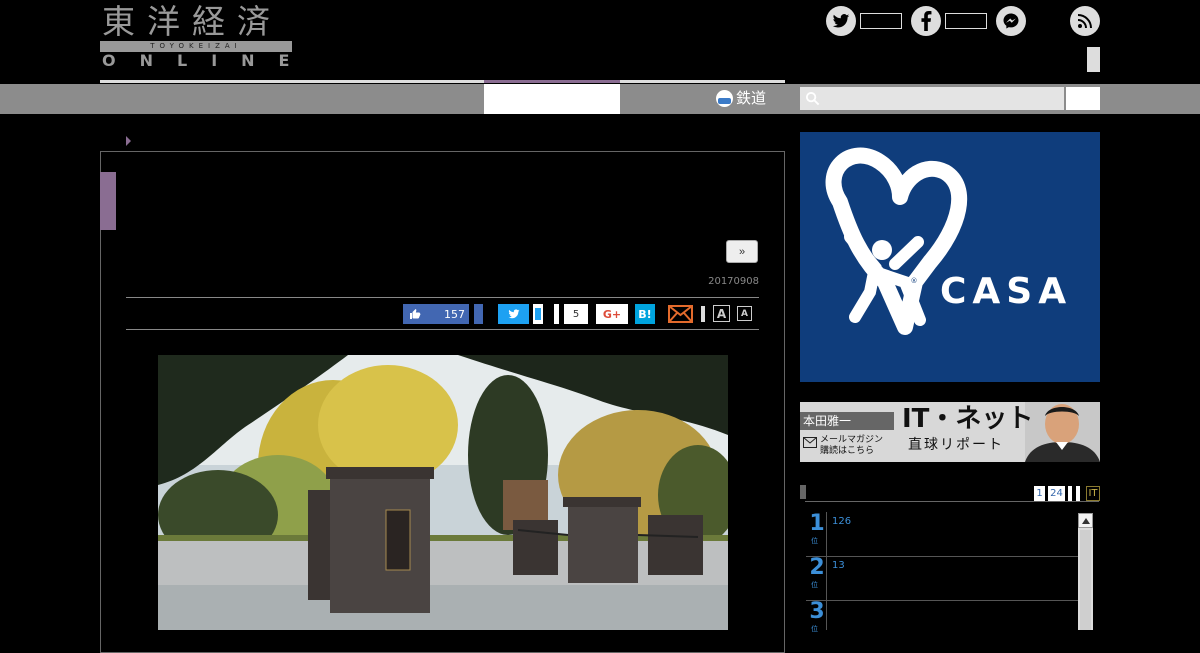 The image size is (1200, 653). Describe the element at coordinates (645, 314) in the screenshot. I see `hatena-bookmark-button: B!` at that location.